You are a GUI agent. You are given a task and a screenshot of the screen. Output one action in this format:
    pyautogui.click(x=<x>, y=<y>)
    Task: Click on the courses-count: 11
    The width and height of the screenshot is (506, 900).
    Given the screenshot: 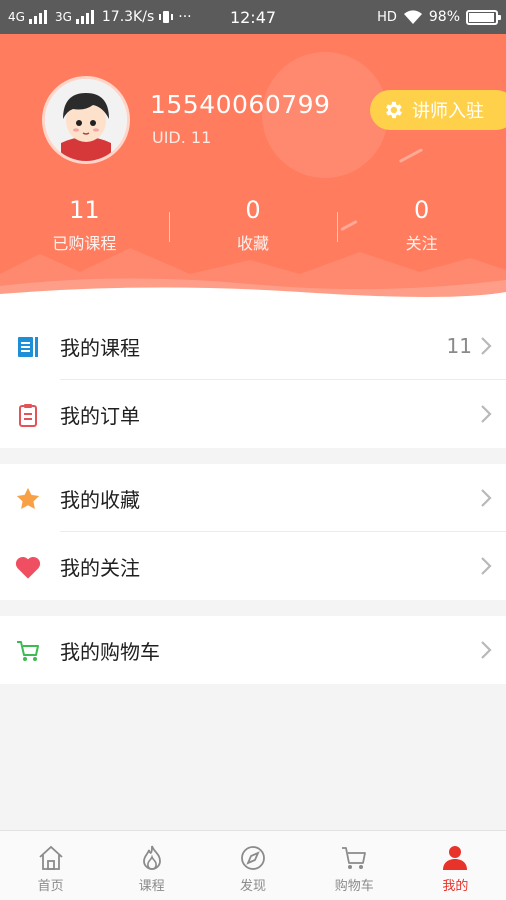 What is the action you would take?
    pyautogui.click(x=459, y=346)
    